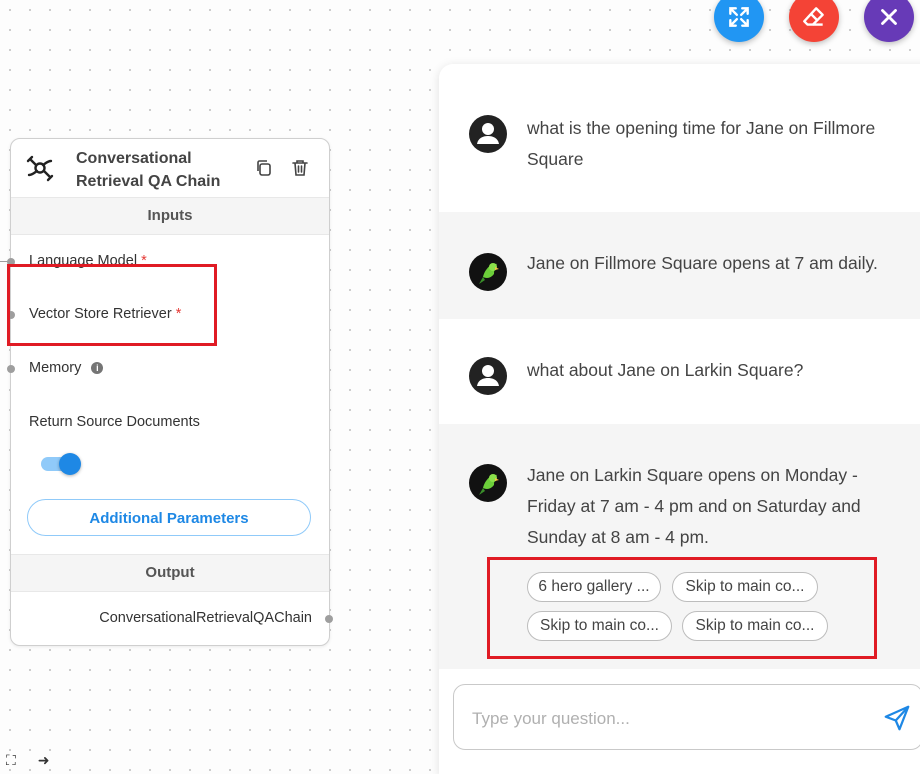 This screenshot has height=774, width=920. Describe the element at coordinates (11, 760) in the screenshot. I see `fit-view-icon: ⛶` at that location.